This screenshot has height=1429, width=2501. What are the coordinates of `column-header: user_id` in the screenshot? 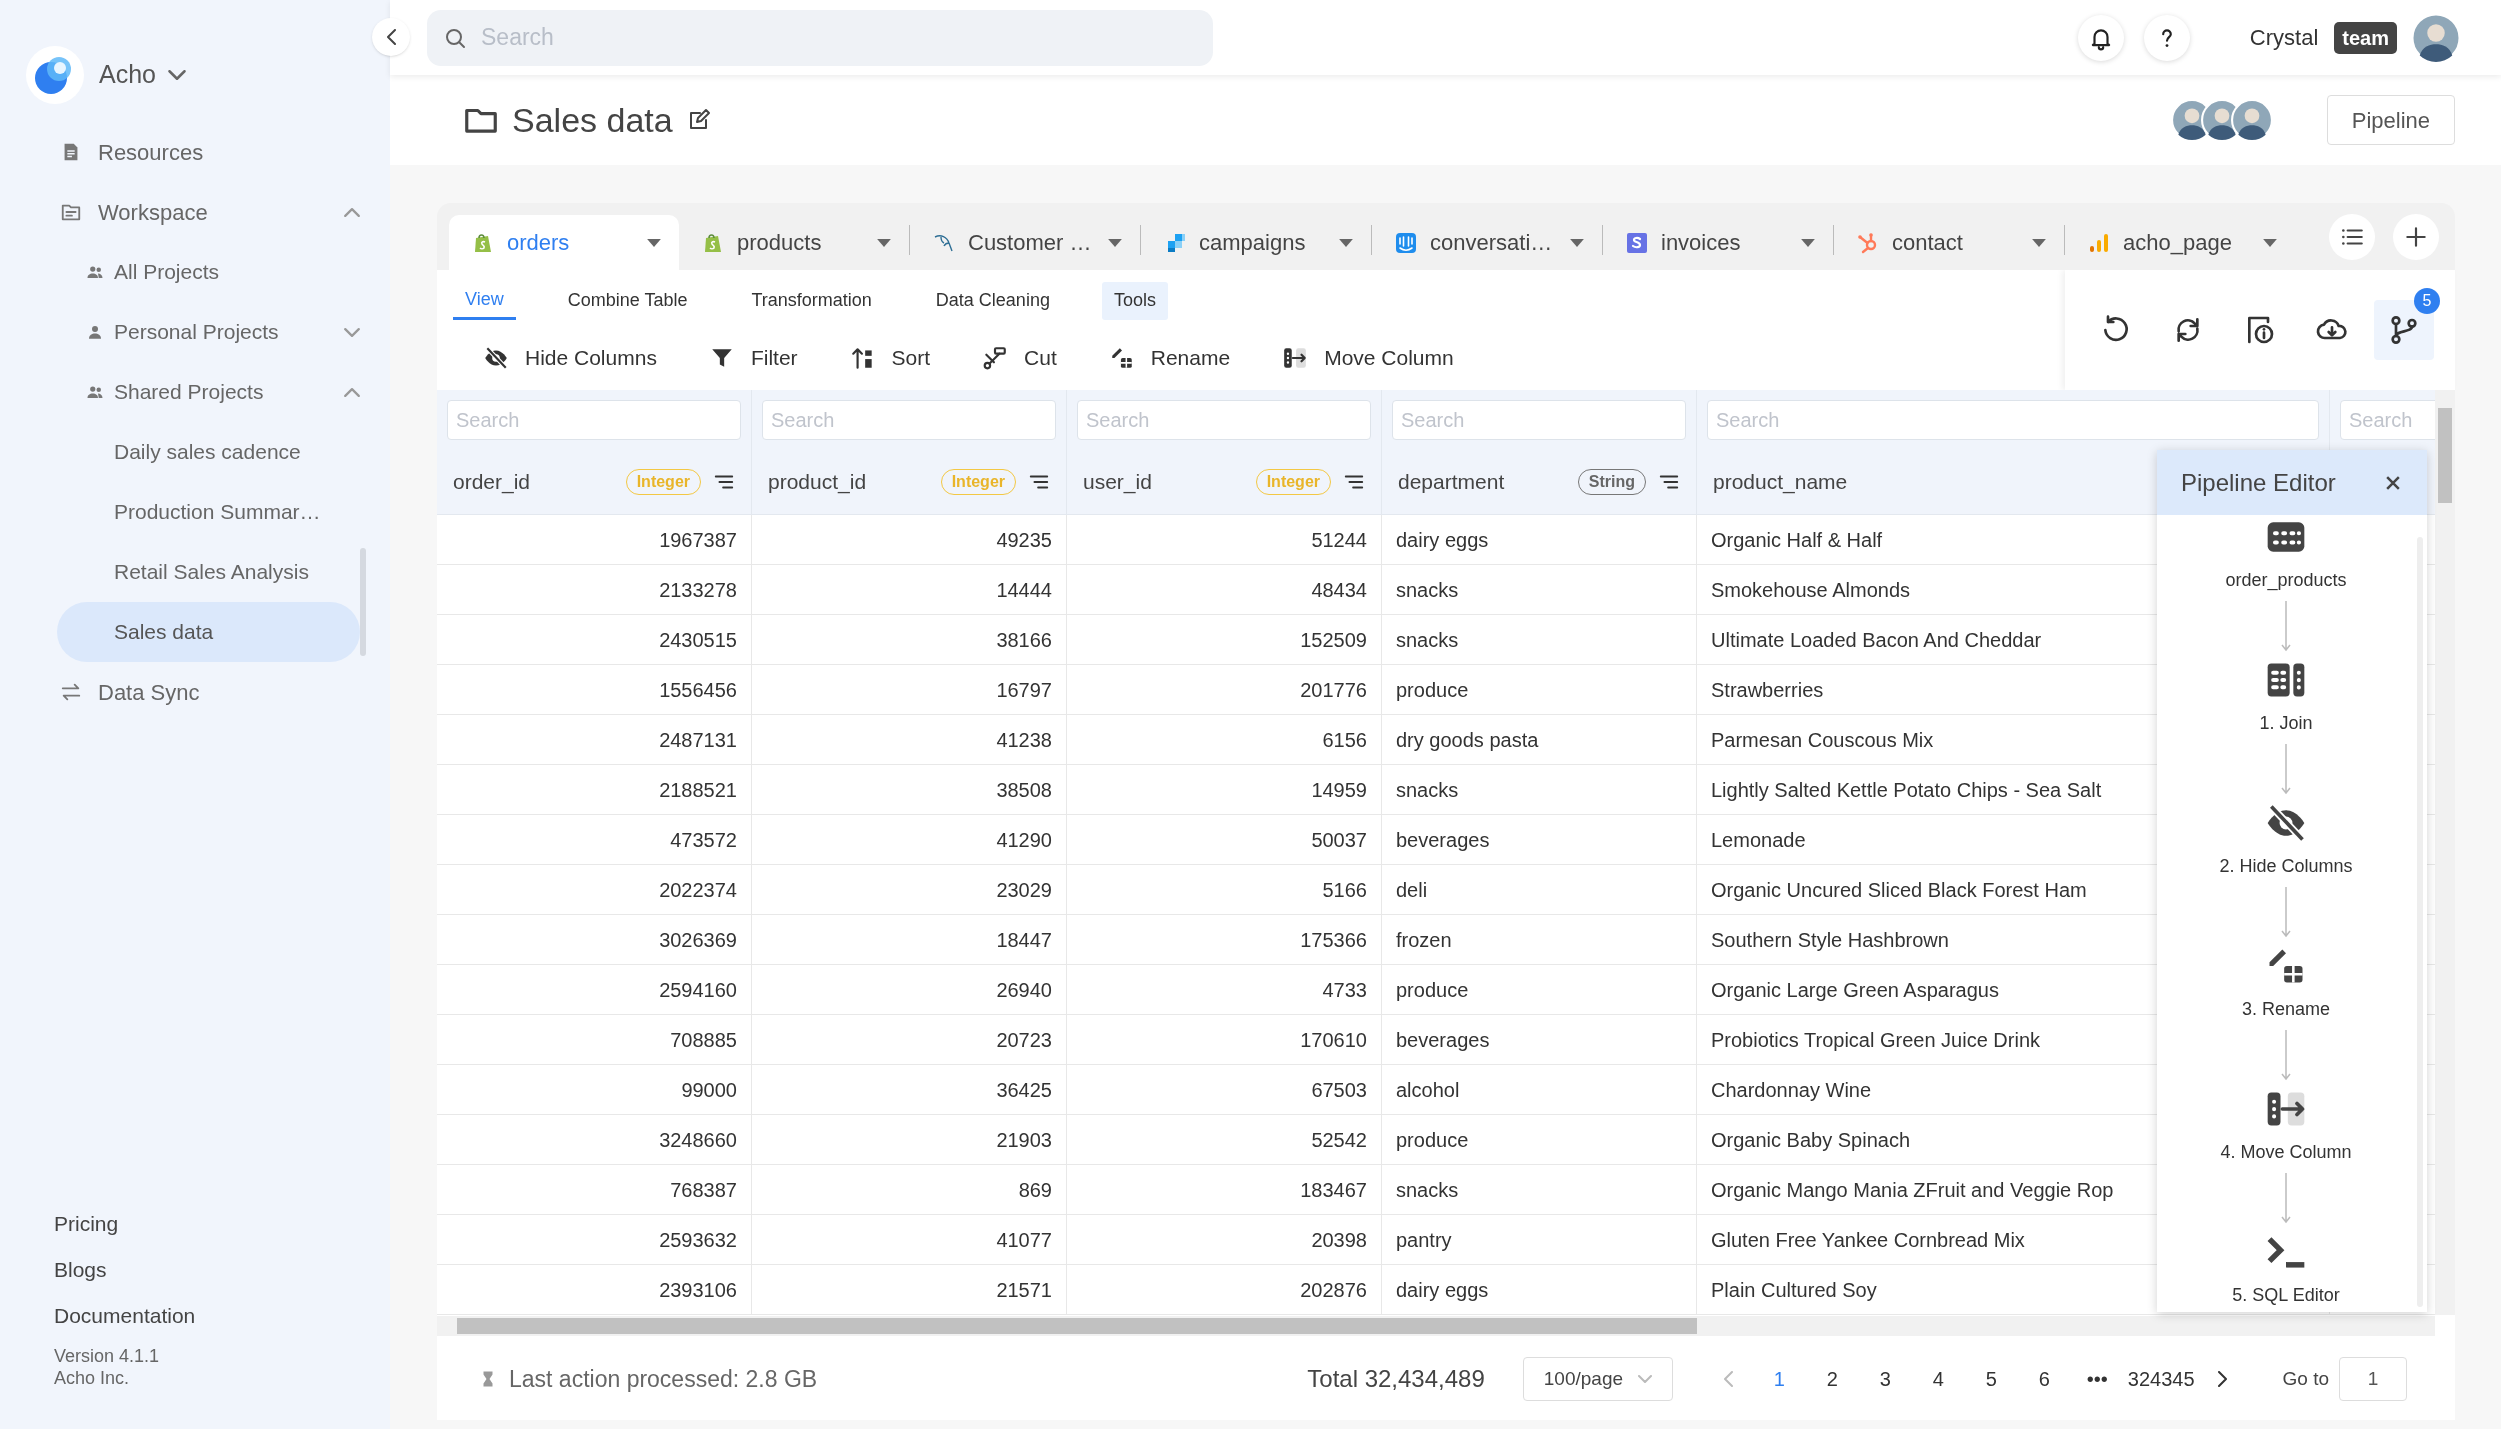 It's located at (1117, 482).